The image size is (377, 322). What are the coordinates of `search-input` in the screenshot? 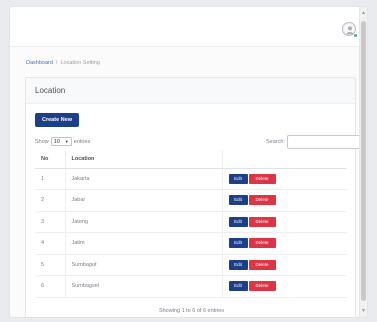 It's located at (326, 142).